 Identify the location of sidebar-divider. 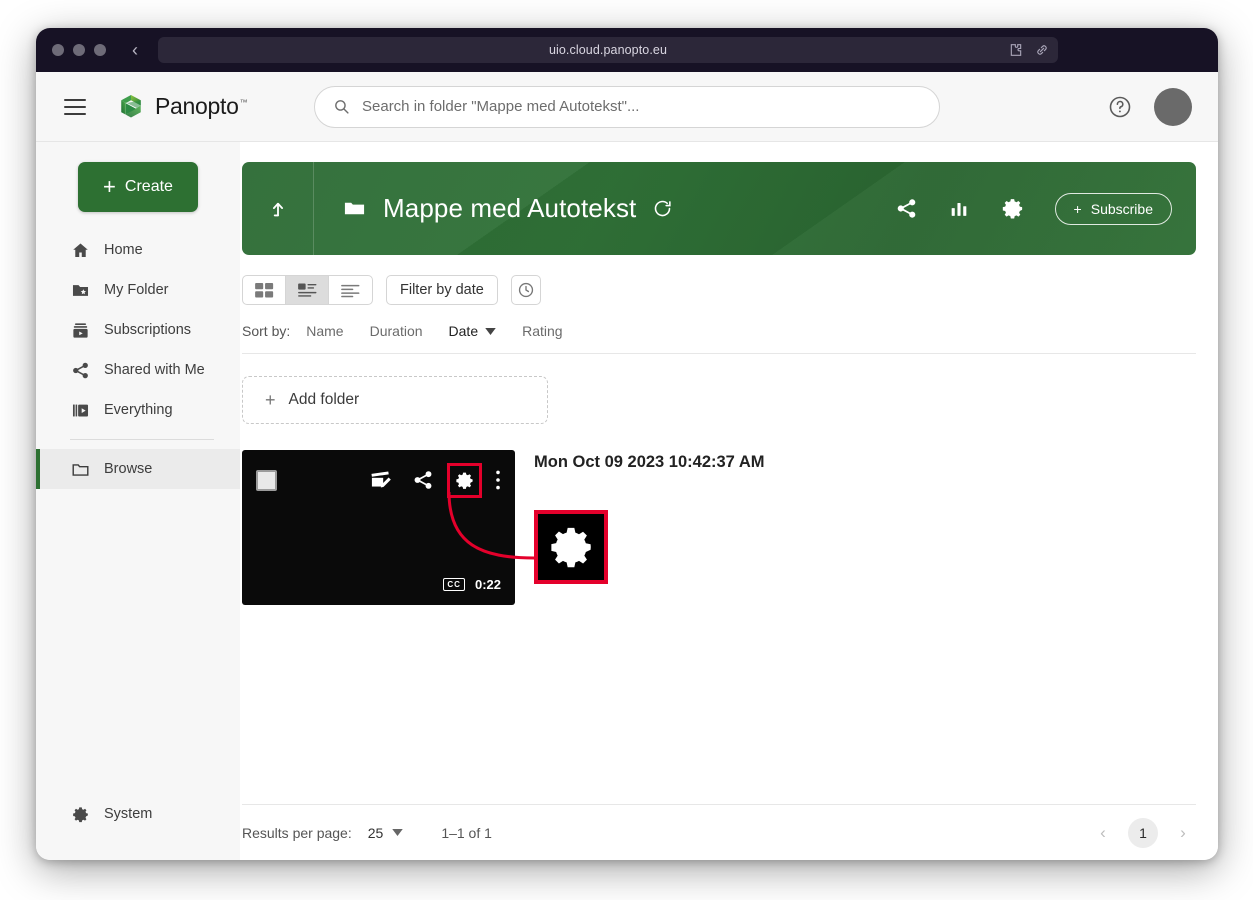
(142, 439).